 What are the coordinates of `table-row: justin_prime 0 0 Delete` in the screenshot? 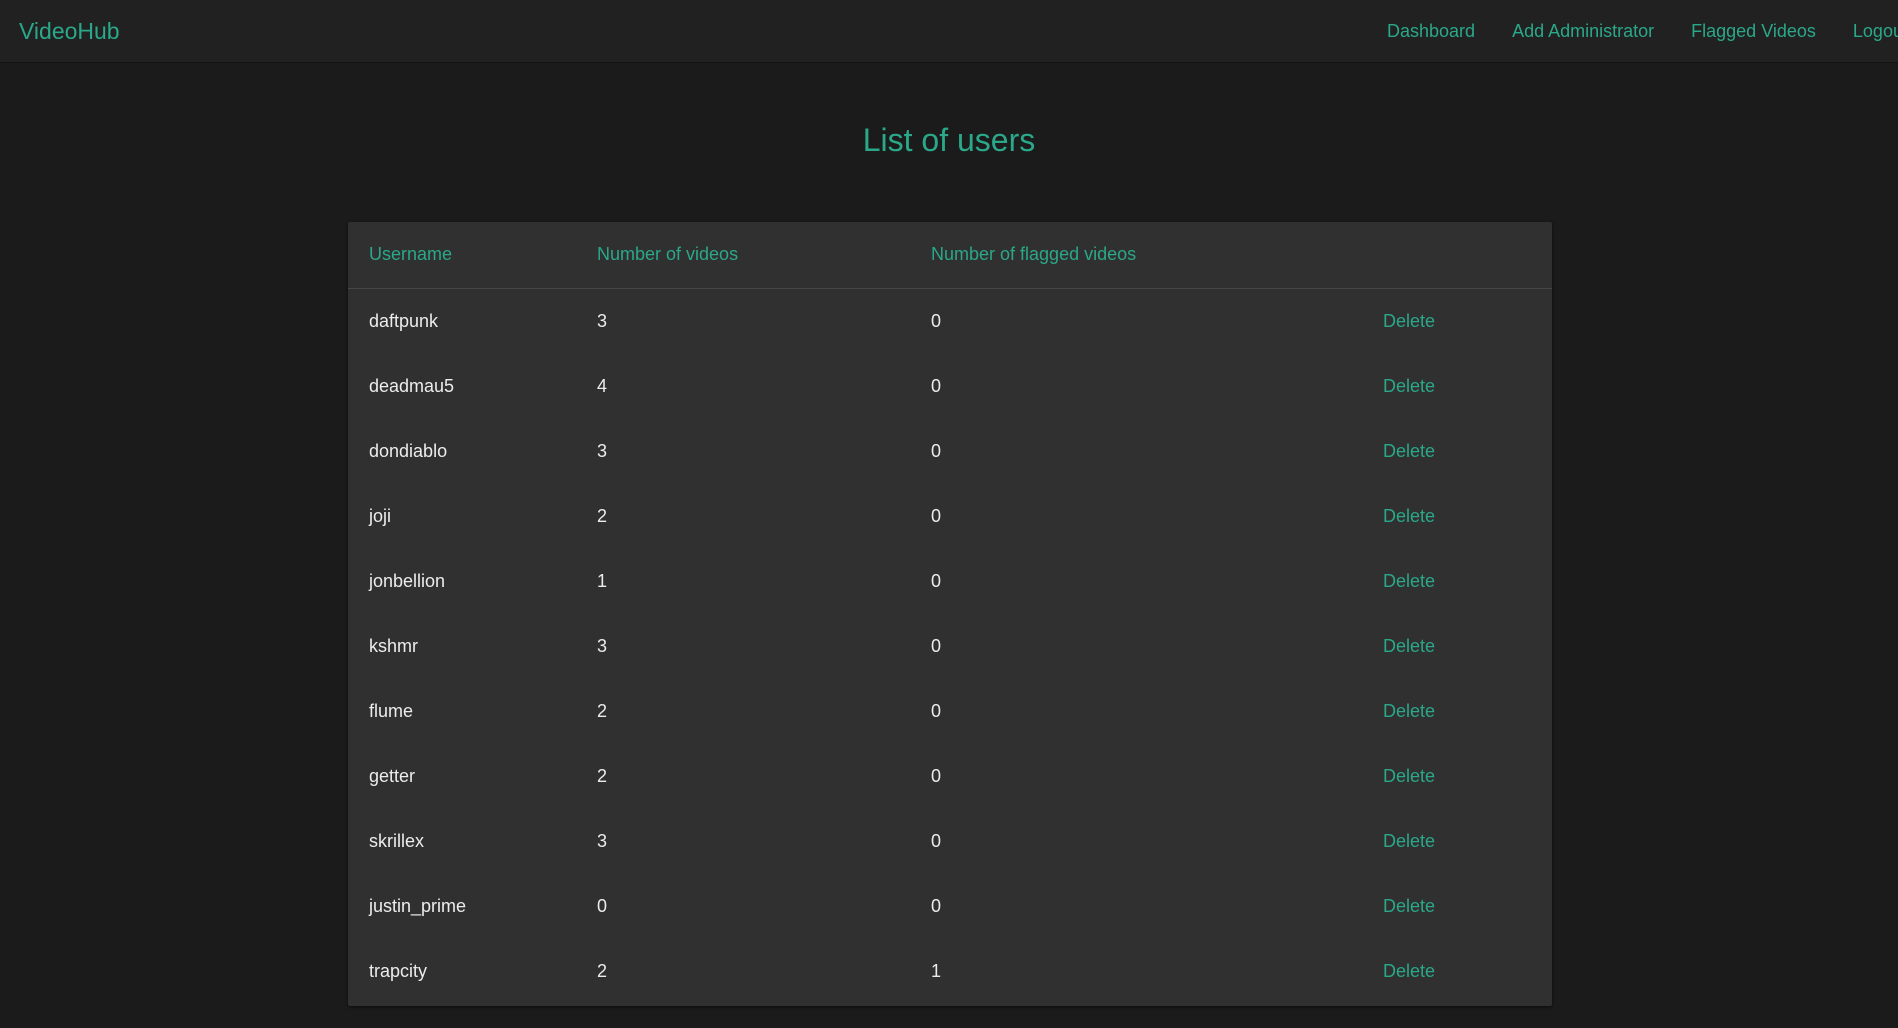 It's located at (950, 906).